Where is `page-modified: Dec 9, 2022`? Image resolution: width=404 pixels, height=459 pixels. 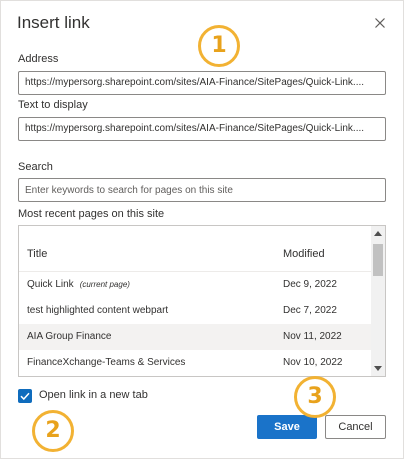
page-modified: Dec 9, 2022 is located at coordinates (310, 284).